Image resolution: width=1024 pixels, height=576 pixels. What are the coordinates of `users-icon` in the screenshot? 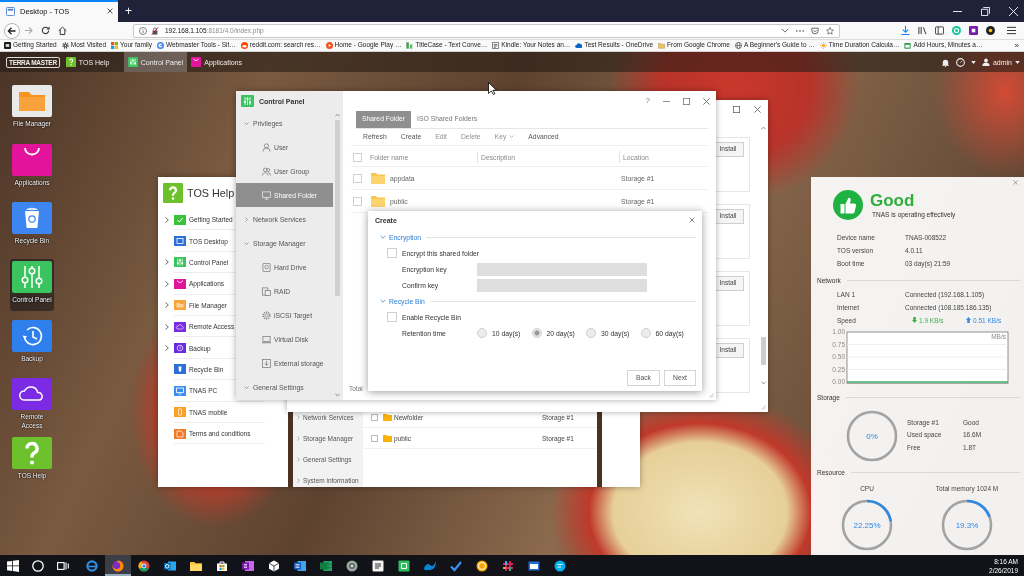 It's located at (266, 171).